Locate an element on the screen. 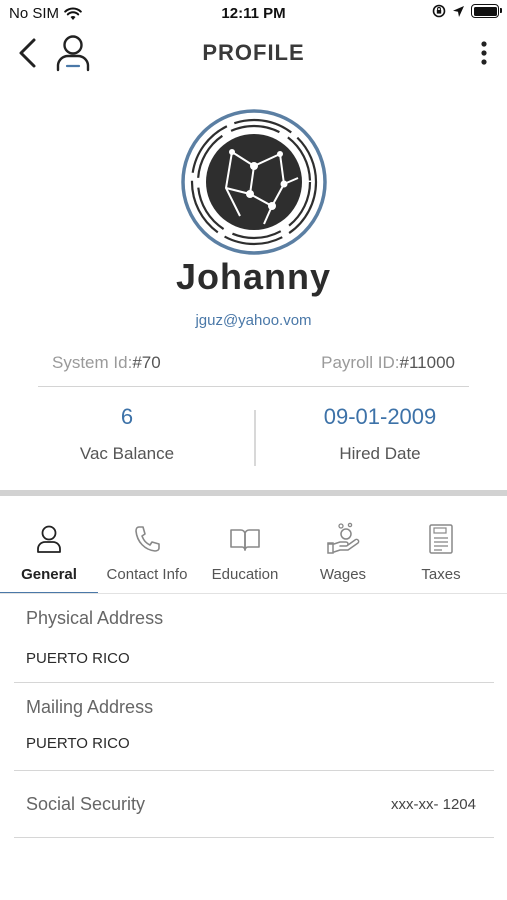 The image size is (507, 900). tab-taxes-label: Taxes is located at coordinates (441, 574).